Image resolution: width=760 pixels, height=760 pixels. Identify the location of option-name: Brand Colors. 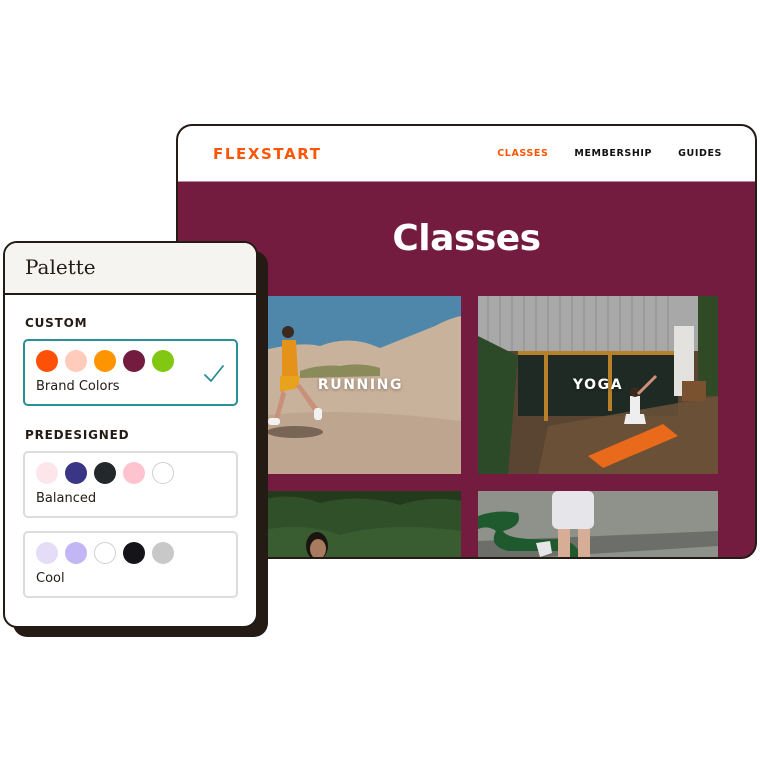
(78, 386).